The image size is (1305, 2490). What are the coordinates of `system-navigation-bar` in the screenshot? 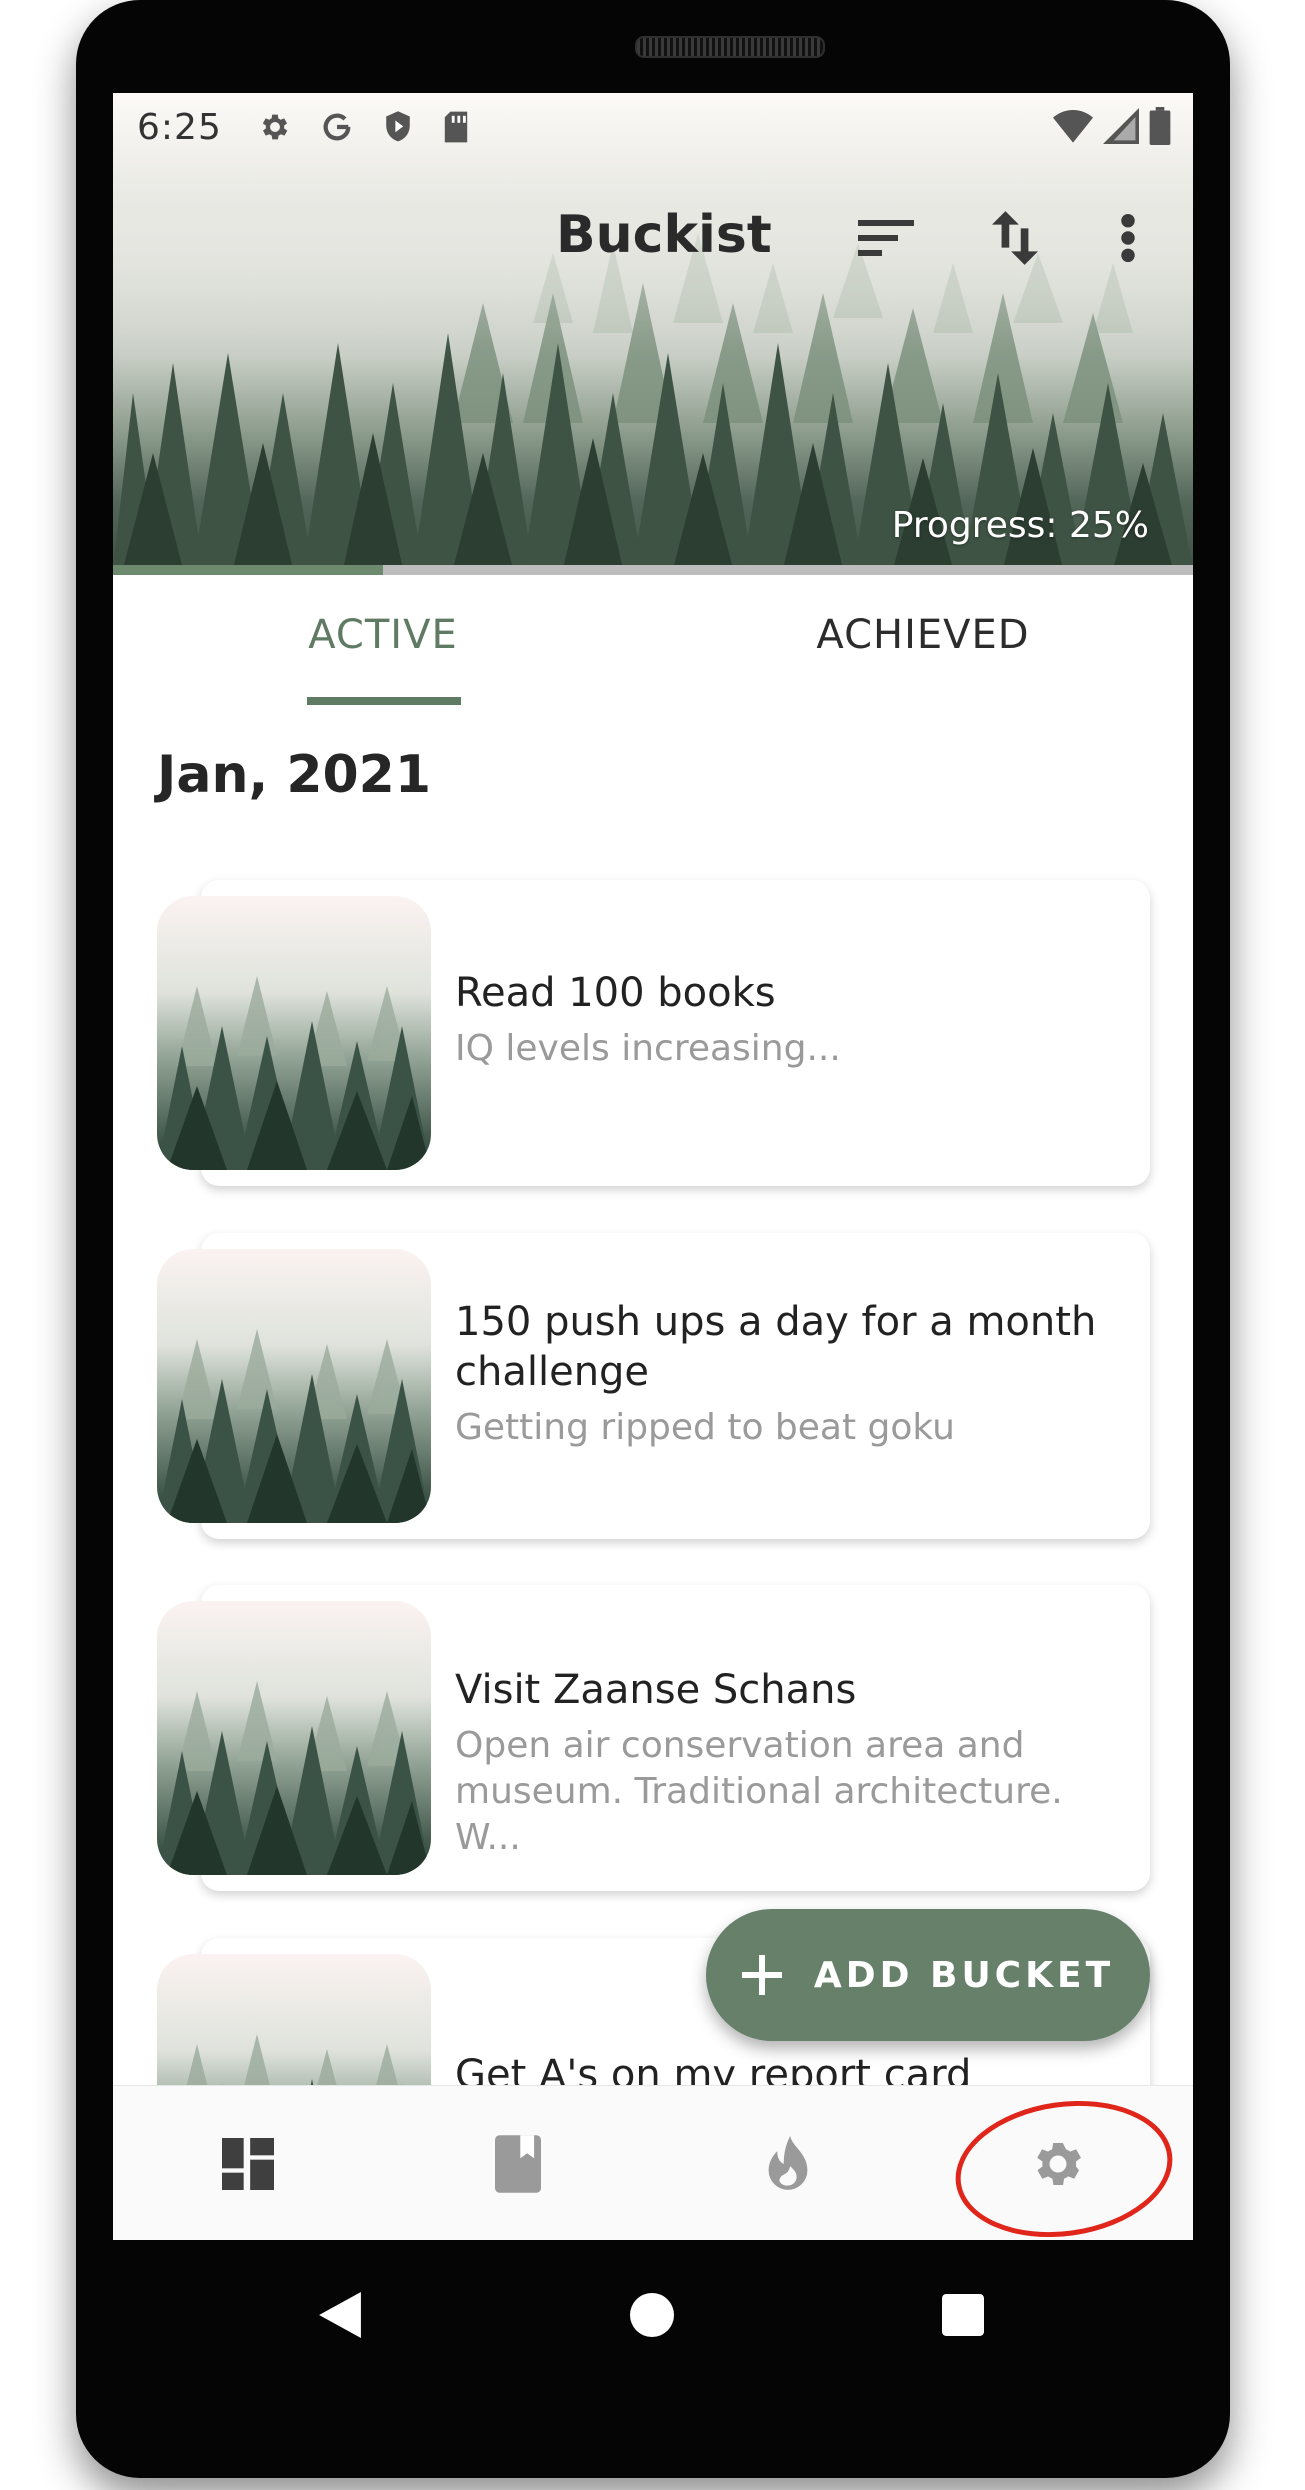 It's located at (653, 2315).